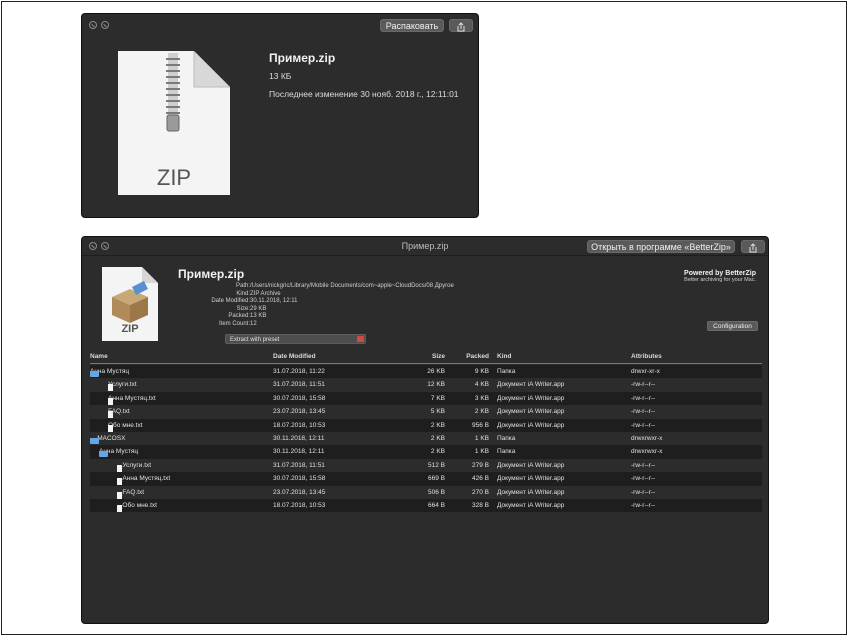 The height and width of the screenshot is (638, 850). What do you see at coordinates (119, 413) in the screenshot?
I see `row-name-cell: FAQ.txt` at bounding box center [119, 413].